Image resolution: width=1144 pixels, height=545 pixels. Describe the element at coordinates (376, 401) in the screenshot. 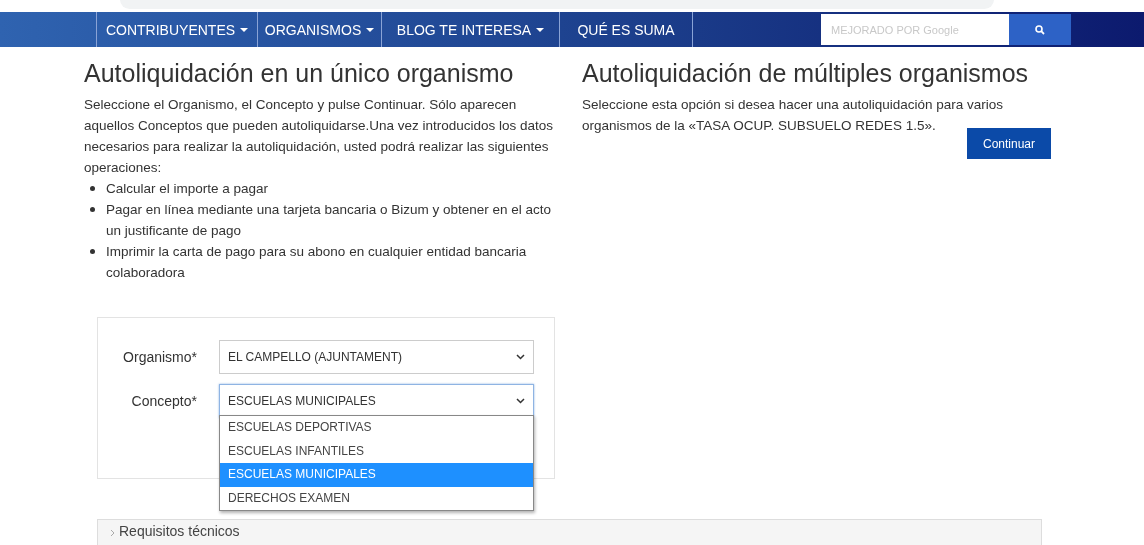

I see `select-field: ESCUELAS MUNICIPALES` at that location.